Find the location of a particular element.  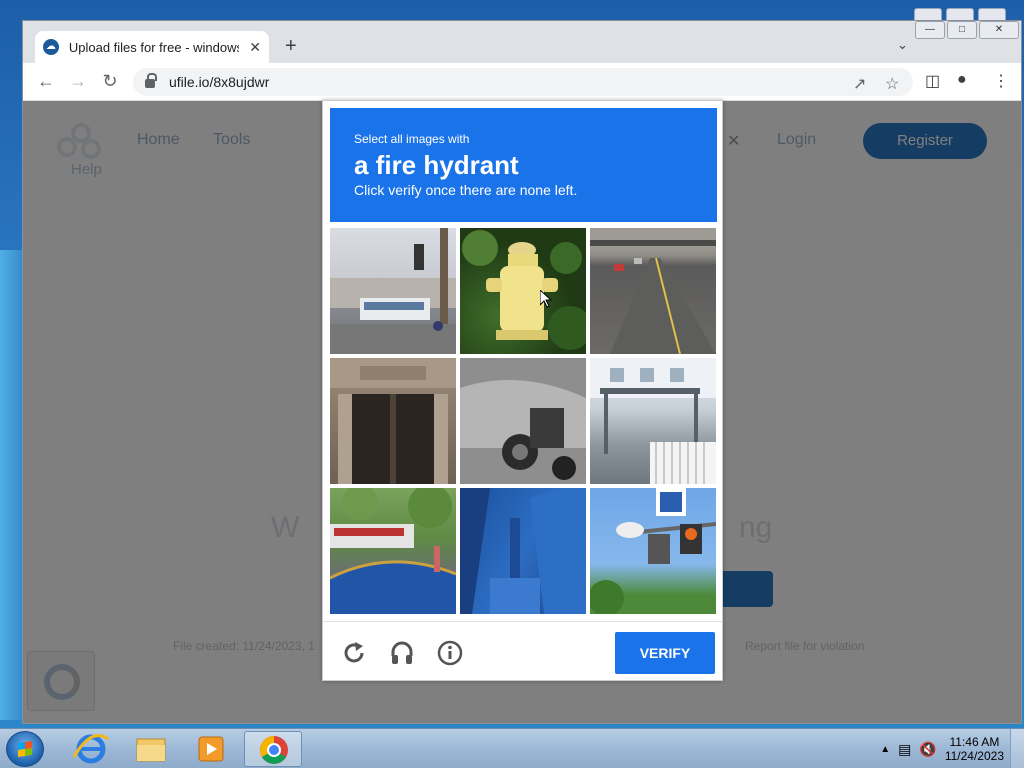

captcha-instruction: Click verify once there are none left. is located at coordinates (466, 190).